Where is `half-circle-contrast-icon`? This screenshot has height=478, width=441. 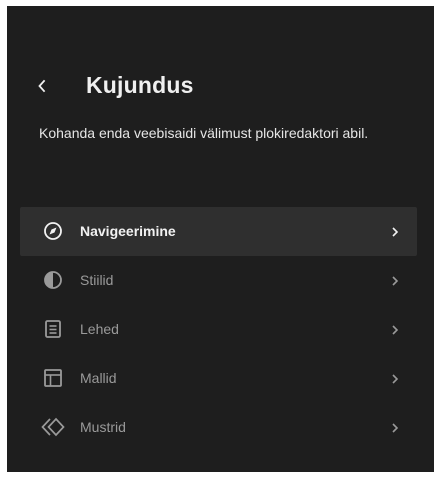 half-circle-contrast-icon is located at coordinates (53, 280).